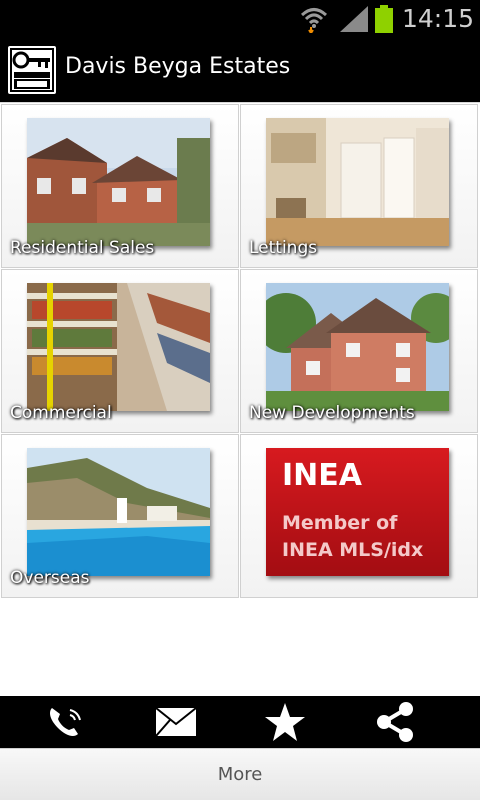 Image resolution: width=480 pixels, height=800 pixels. What do you see at coordinates (61, 413) in the screenshot?
I see `tile-label: Commercial` at bounding box center [61, 413].